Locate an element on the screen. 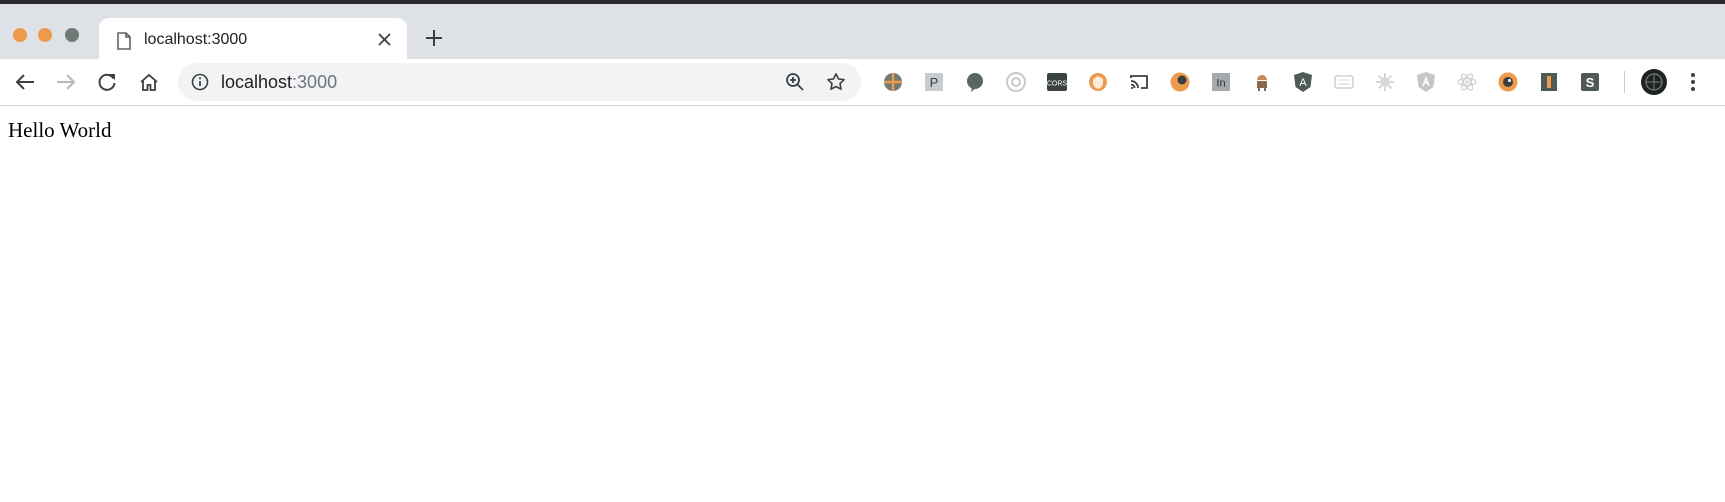 This screenshot has width=1725, height=502. angular-extension-icon: A is located at coordinates (1303, 82).